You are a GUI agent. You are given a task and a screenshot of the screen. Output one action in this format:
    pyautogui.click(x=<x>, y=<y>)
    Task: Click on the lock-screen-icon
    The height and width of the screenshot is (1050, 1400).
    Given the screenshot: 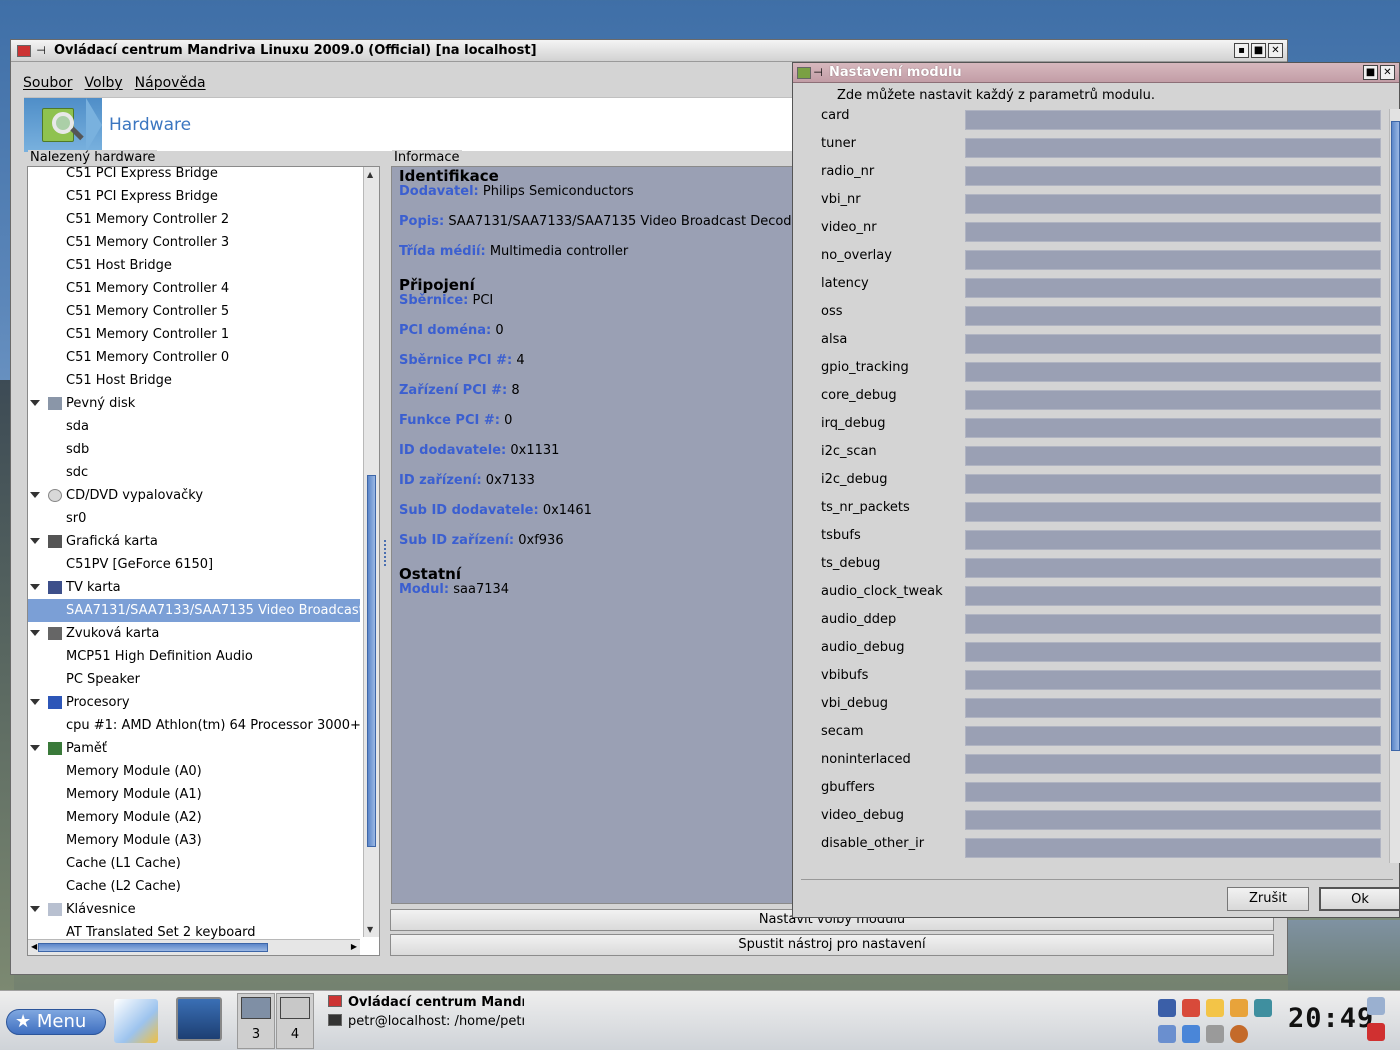 What is the action you would take?
    pyautogui.click(x=1376, y=1006)
    